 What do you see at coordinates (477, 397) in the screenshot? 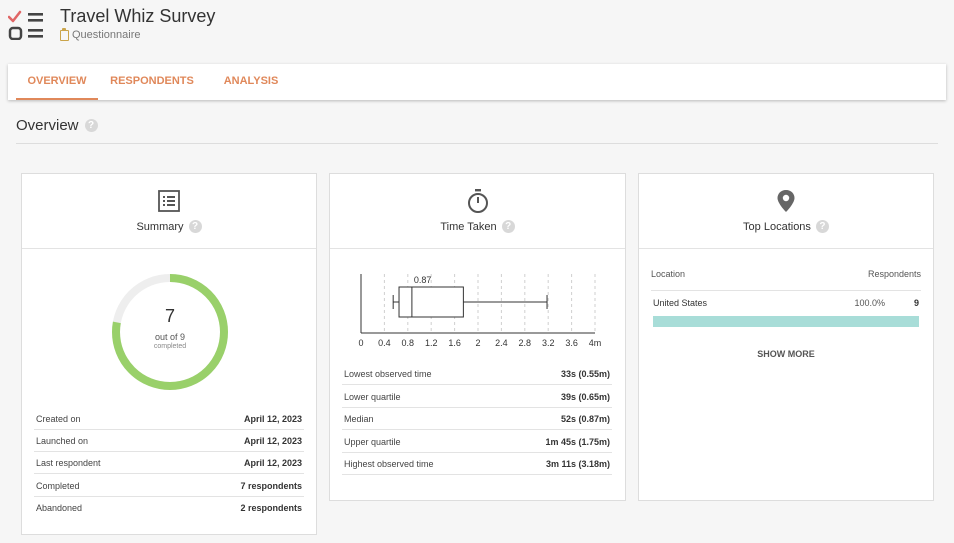
I see `time-row: Lower quartile 39s (0.65m)` at bounding box center [477, 397].